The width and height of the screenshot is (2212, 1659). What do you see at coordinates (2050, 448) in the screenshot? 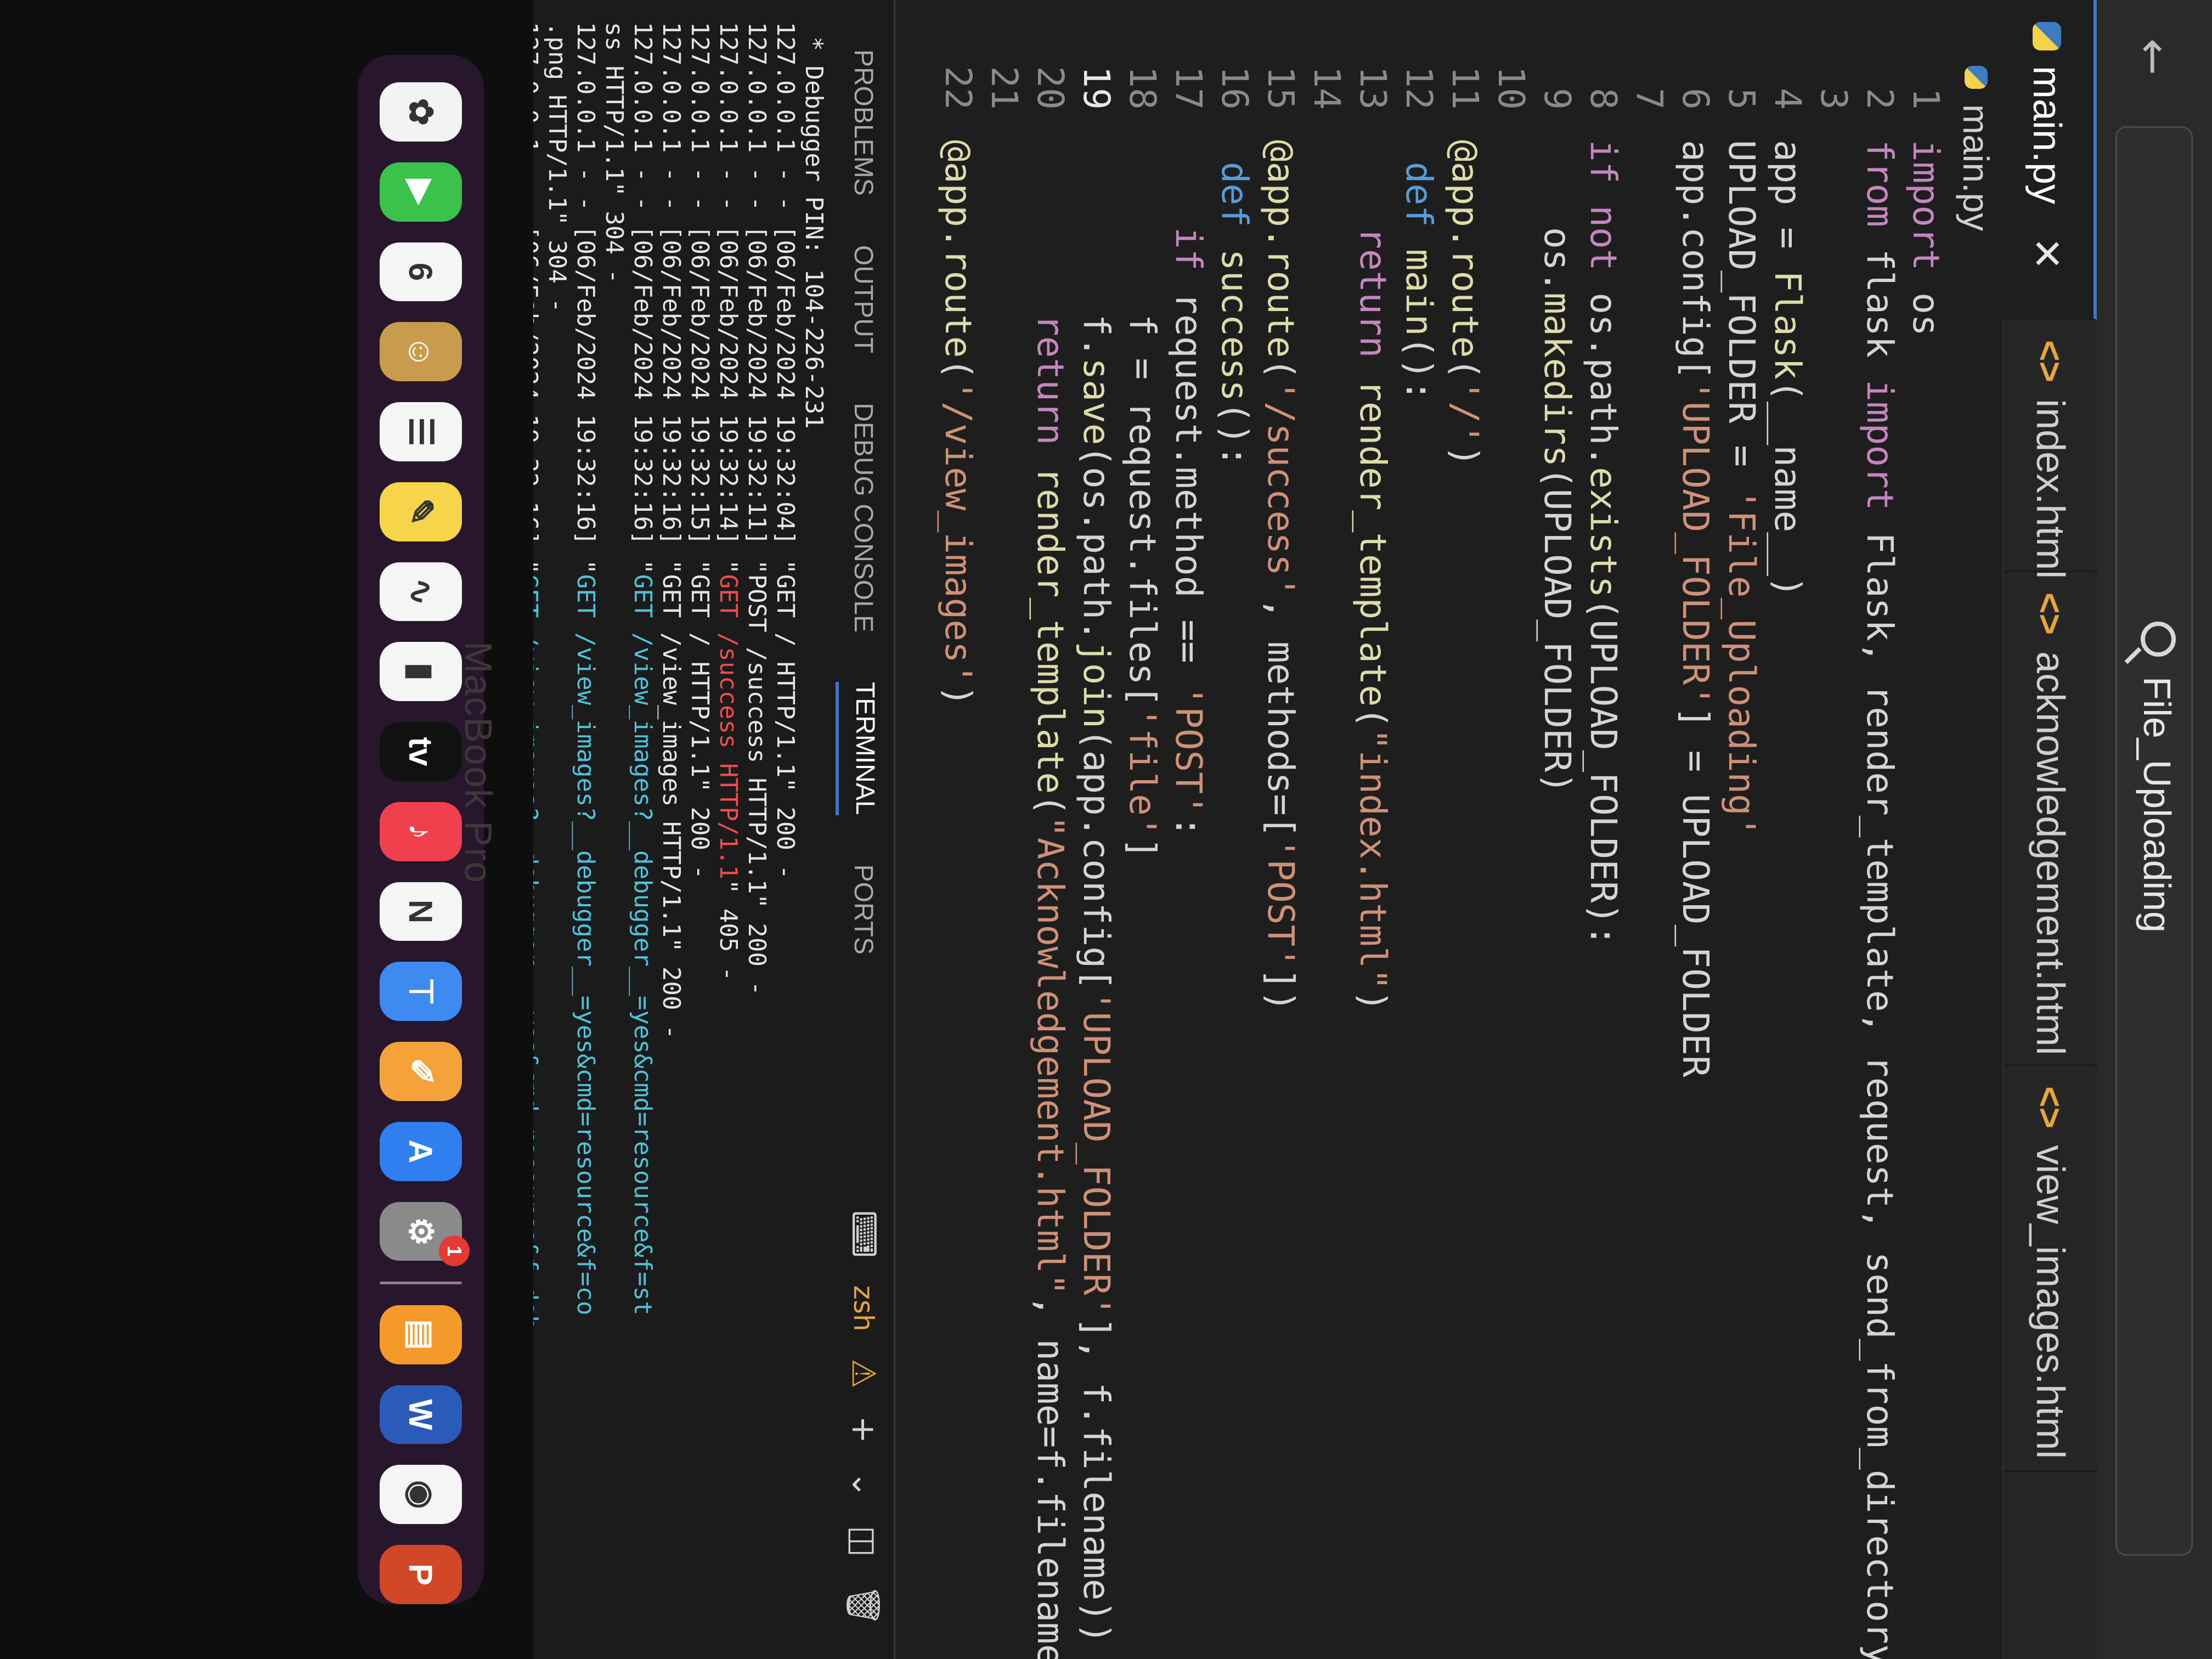
I see `tab-index-html: <> index.html` at bounding box center [2050, 448].